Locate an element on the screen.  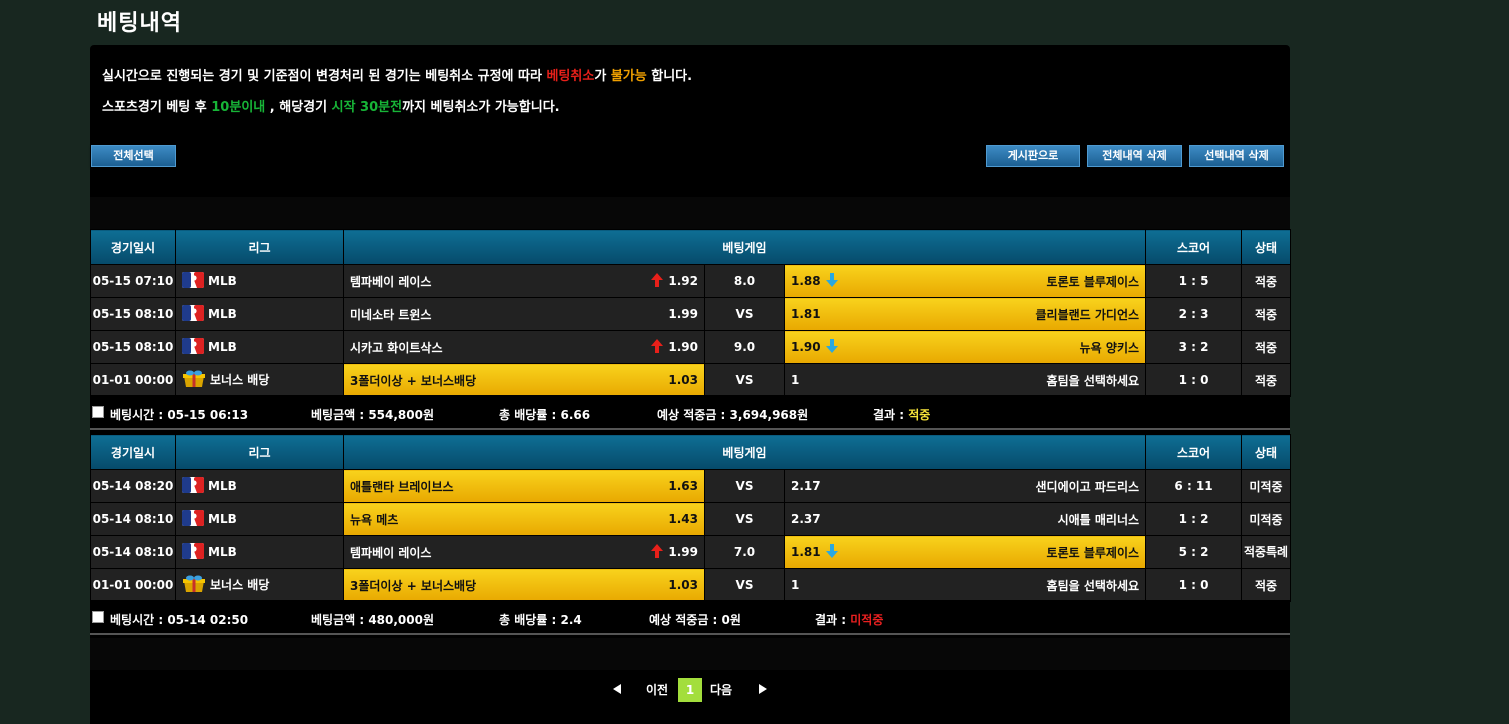
notice-highlight-cancel: 베팅취소 is located at coordinates (570, 76).